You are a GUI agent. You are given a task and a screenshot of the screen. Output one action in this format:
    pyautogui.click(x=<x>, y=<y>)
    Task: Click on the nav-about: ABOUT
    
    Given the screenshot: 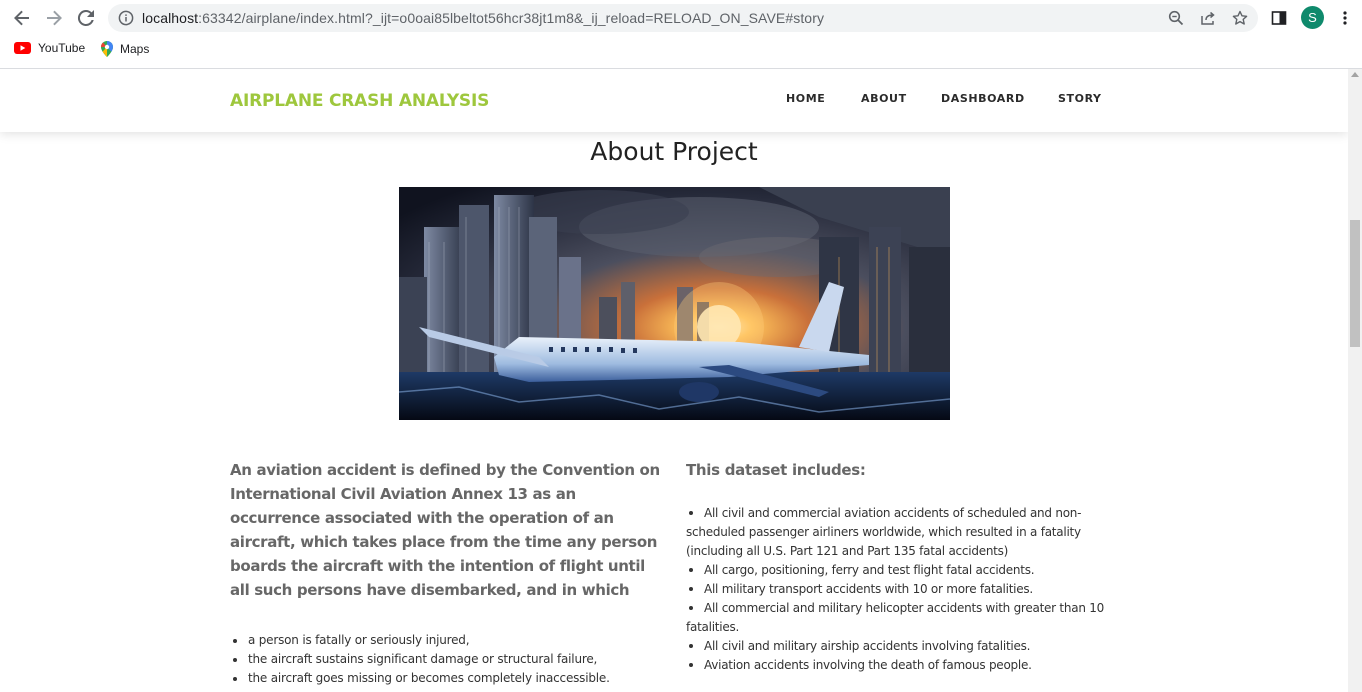 What is the action you would take?
    pyautogui.click(x=884, y=98)
    